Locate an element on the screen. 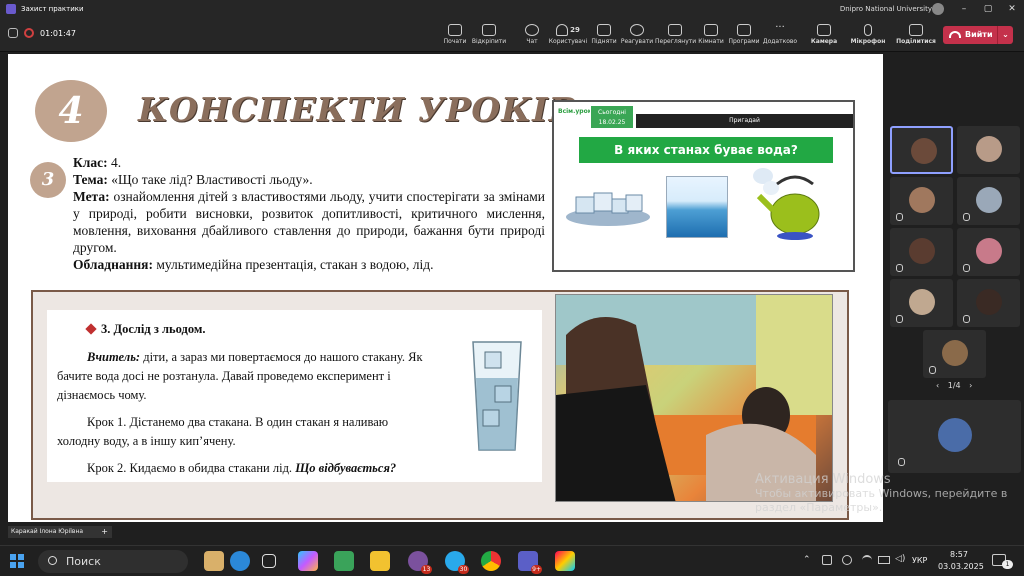 The height and width of the screenshot is (576, 1024). account-avatar is located at coordinates (938, 9).